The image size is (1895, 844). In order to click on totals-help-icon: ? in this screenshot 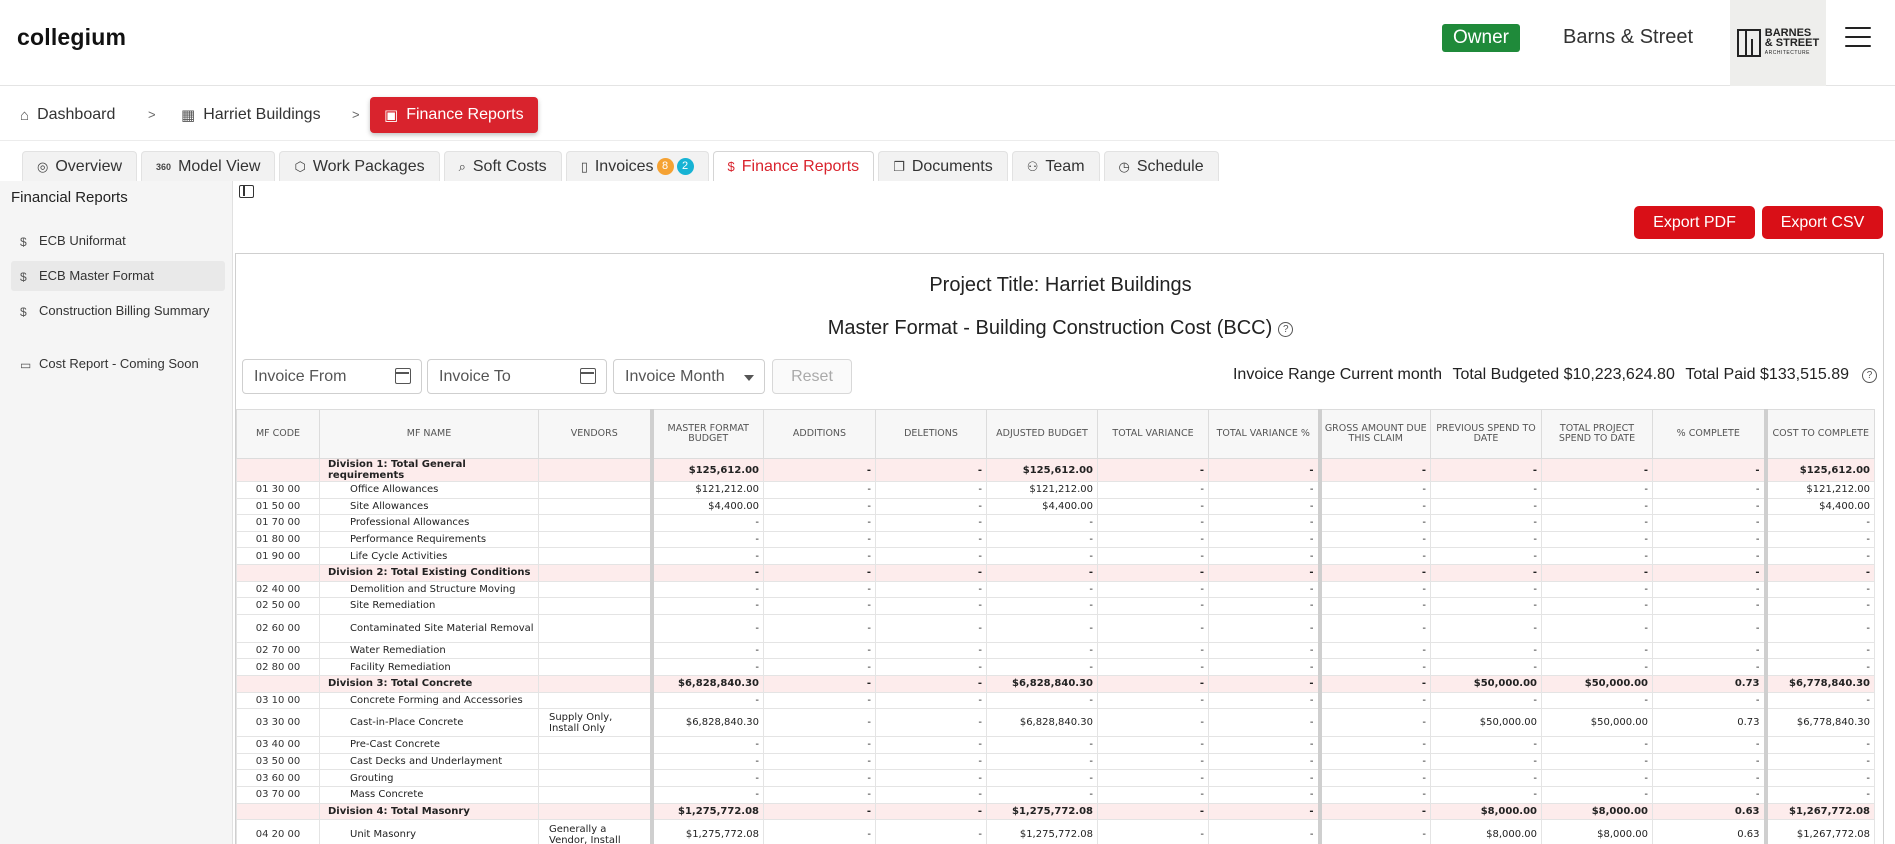, I will do `click(1869, 375)`.